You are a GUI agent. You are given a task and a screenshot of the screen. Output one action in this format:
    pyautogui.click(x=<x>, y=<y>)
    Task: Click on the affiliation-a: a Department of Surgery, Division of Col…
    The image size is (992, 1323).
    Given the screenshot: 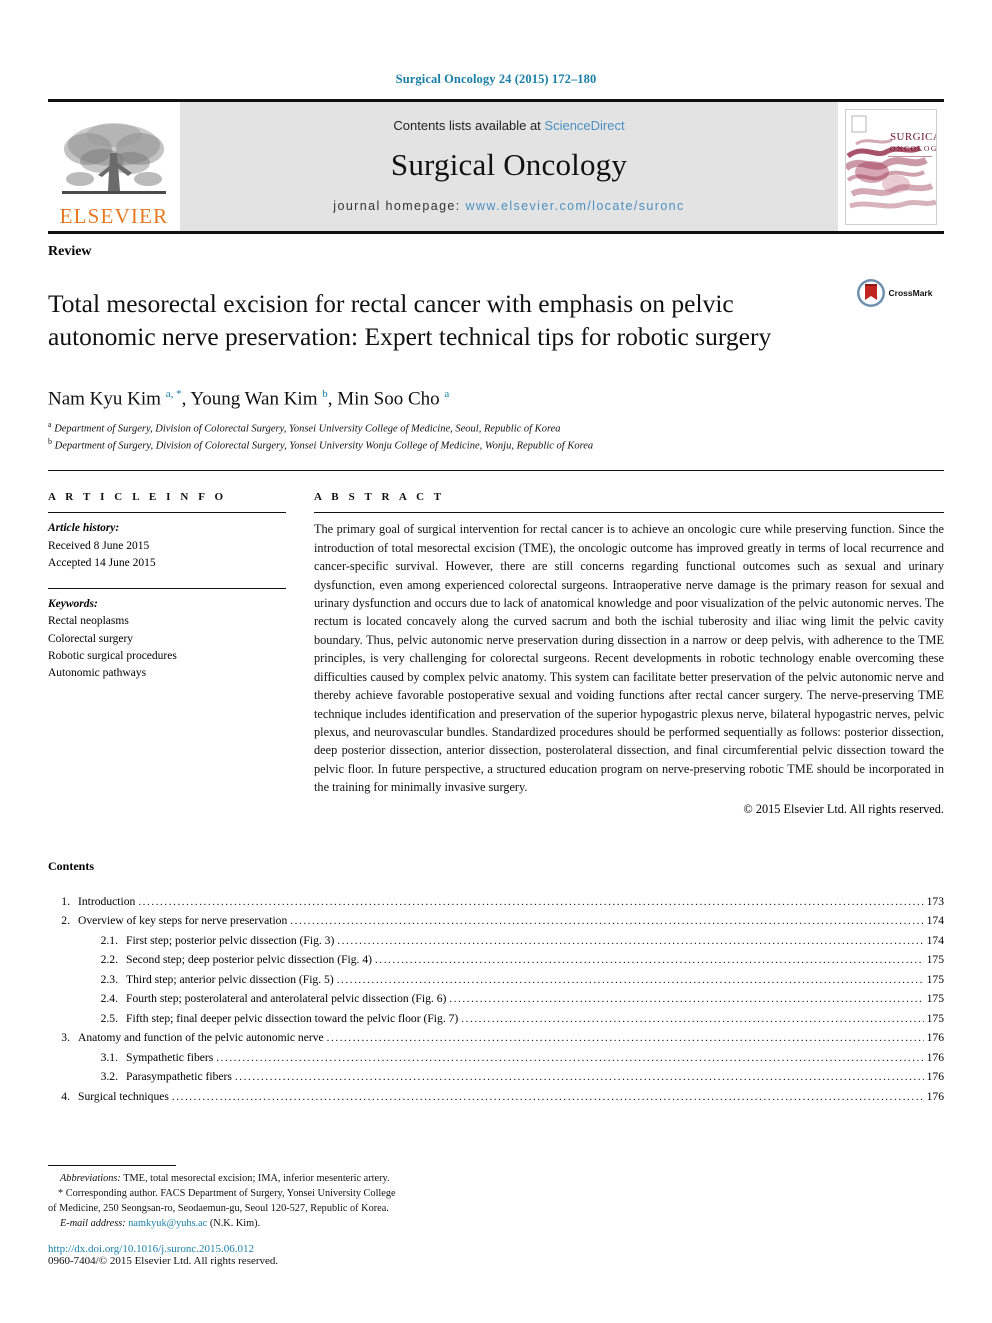 What is the action you would take?
    pyautogui.click(x=496, y=428)
    